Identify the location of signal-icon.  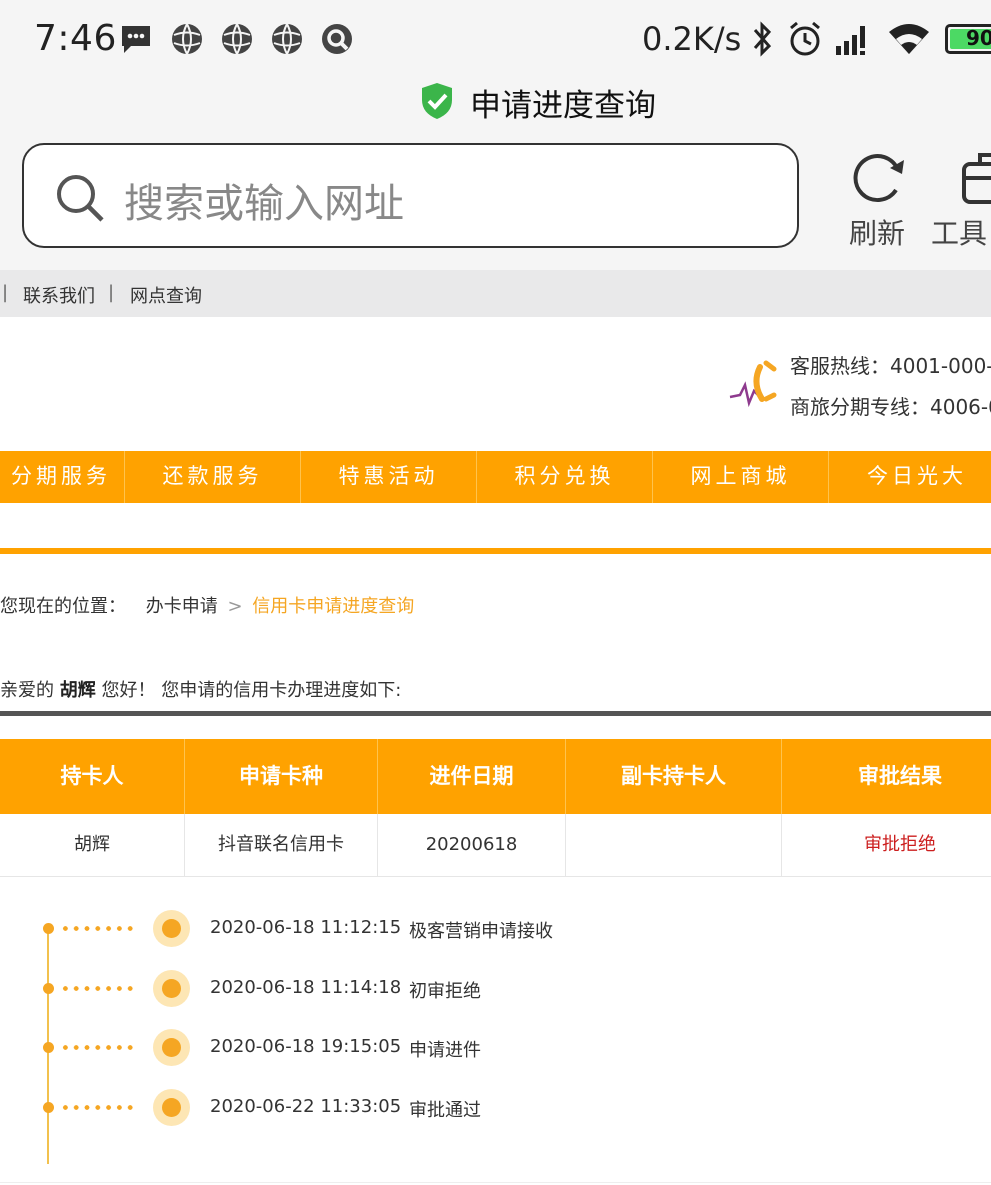
(850, 40).